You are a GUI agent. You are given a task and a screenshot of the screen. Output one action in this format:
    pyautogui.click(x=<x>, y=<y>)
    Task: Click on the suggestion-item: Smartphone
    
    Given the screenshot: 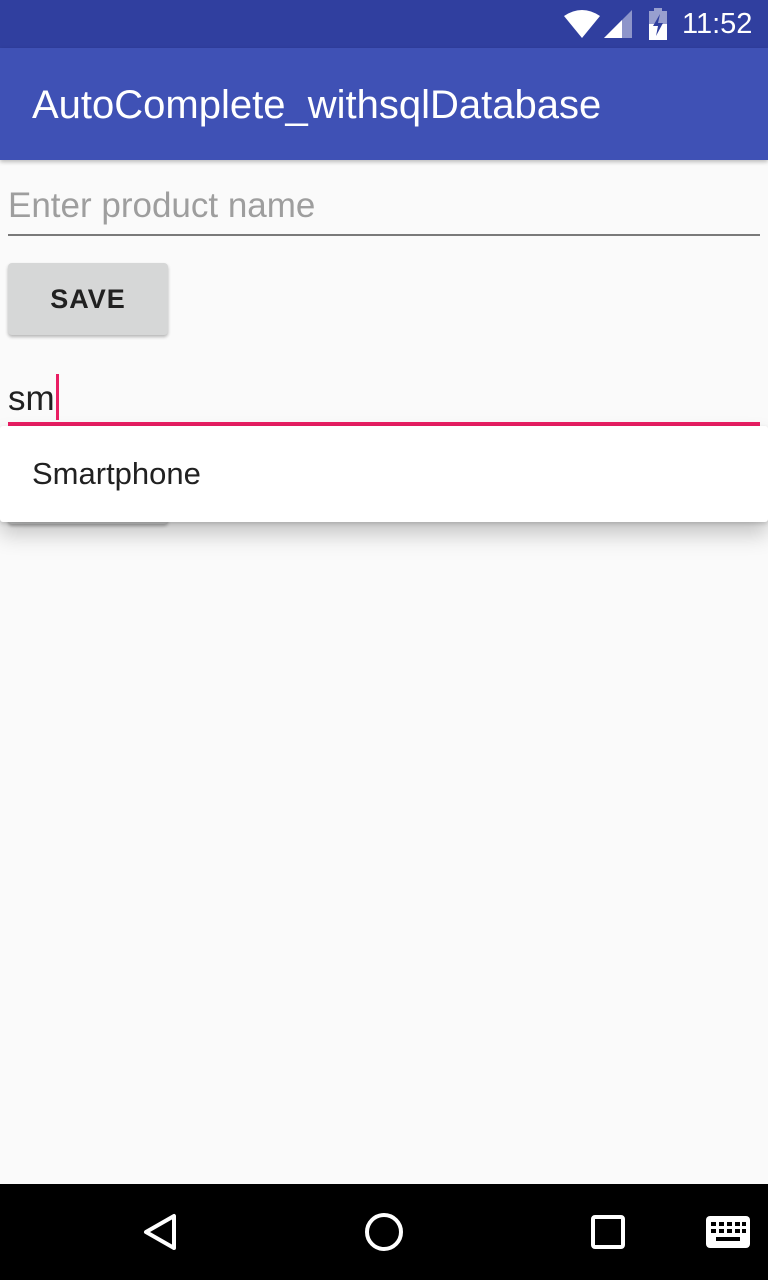 What is the action you would take?
    pyautogui.click(x=384, y=474)
    